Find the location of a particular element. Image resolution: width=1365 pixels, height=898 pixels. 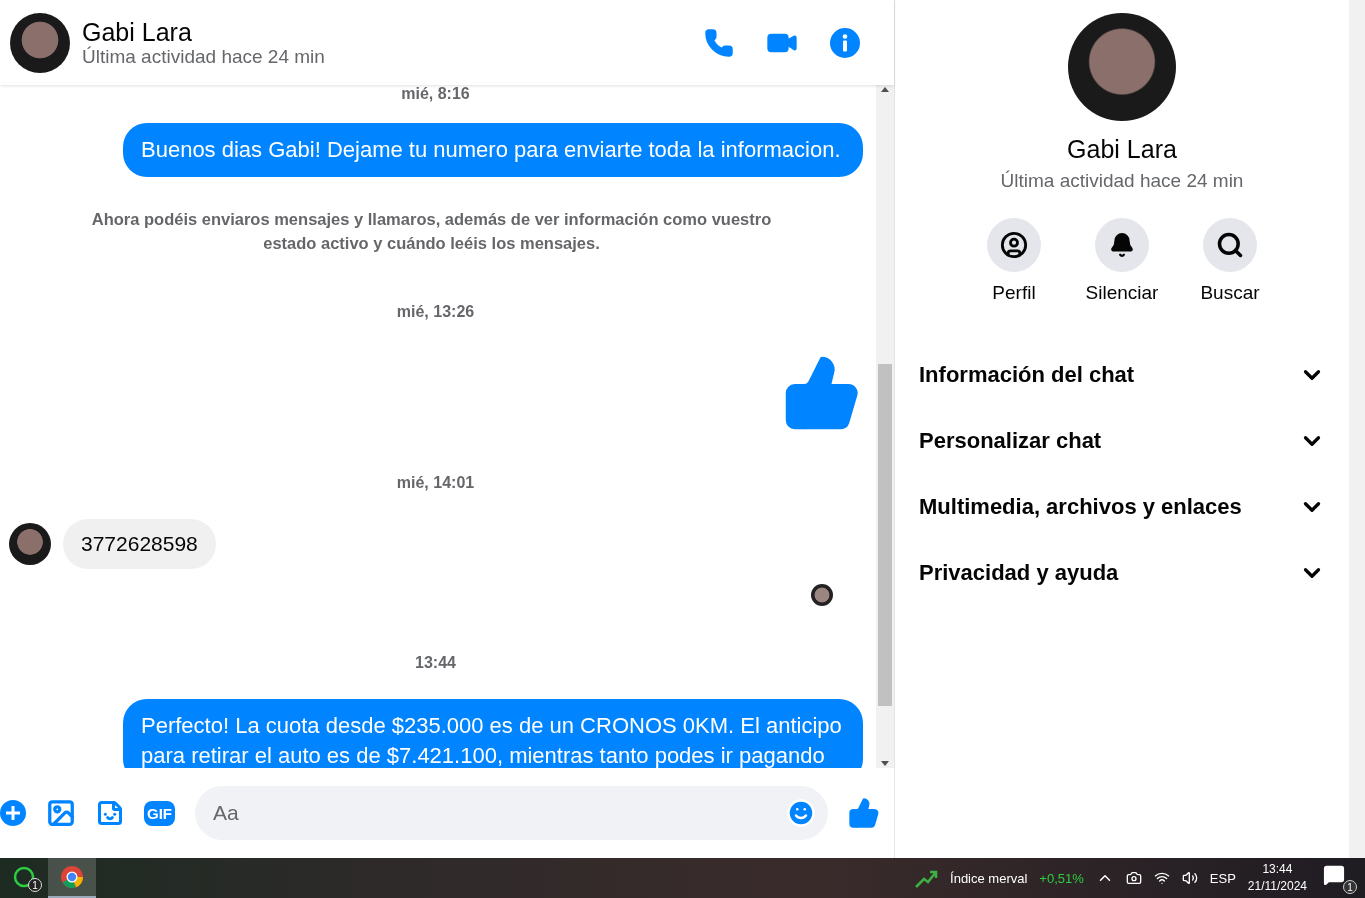

section-header: Privacidad y ayuda is located at coordinates (1122, 573).